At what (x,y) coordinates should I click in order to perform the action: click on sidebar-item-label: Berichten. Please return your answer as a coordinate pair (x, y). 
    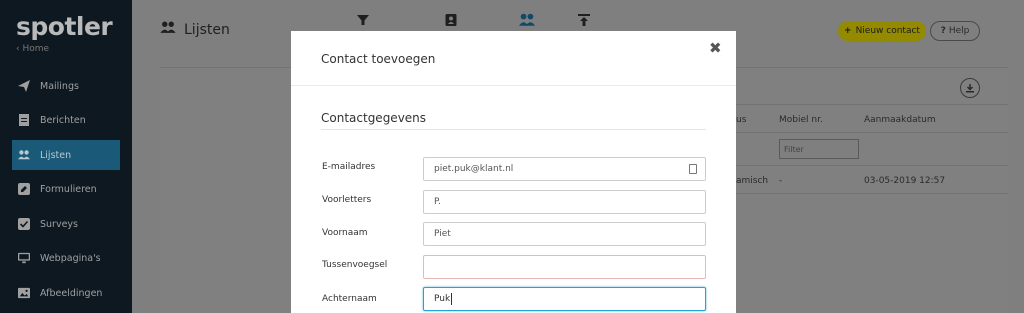
    Looking at the image, I should click on (63, 120).